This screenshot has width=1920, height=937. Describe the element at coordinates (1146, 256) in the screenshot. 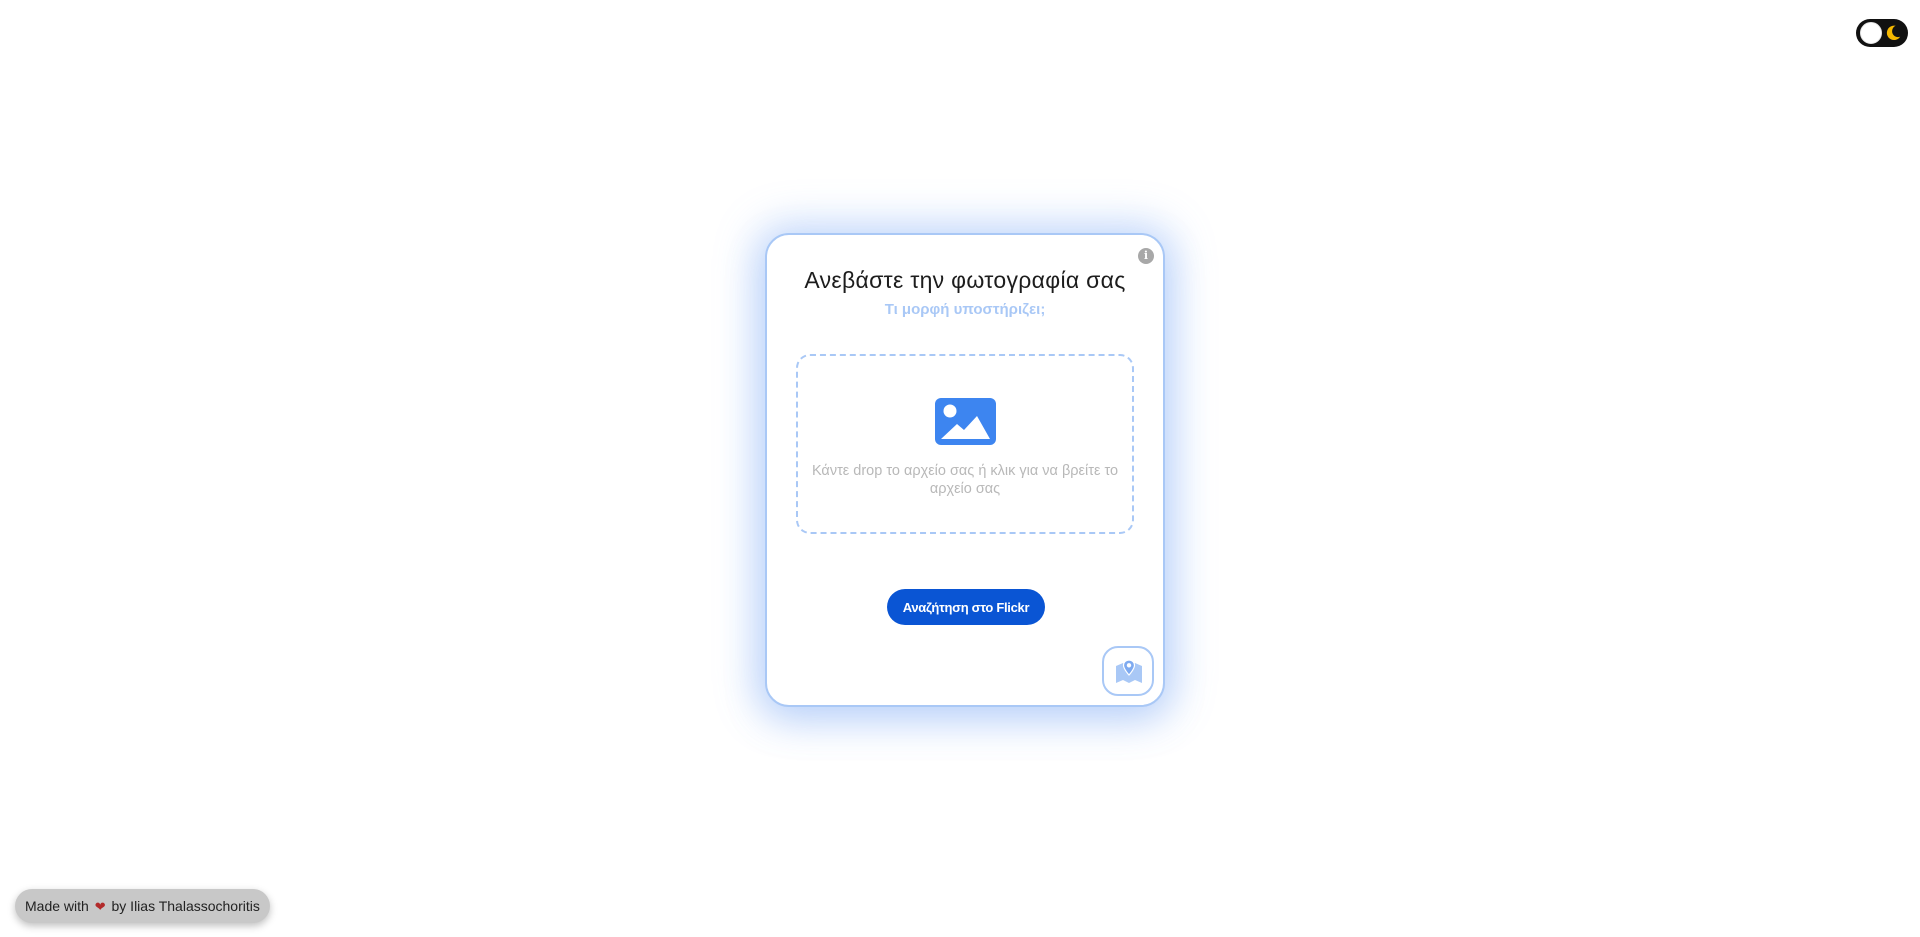

I see `info-icon: i` at that location.